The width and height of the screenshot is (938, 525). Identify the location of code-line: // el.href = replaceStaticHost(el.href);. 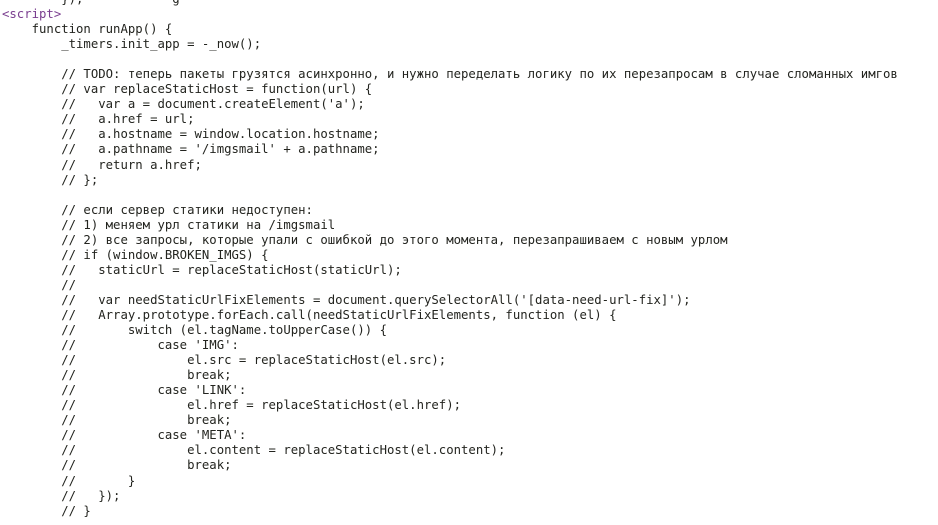
(232, 405).